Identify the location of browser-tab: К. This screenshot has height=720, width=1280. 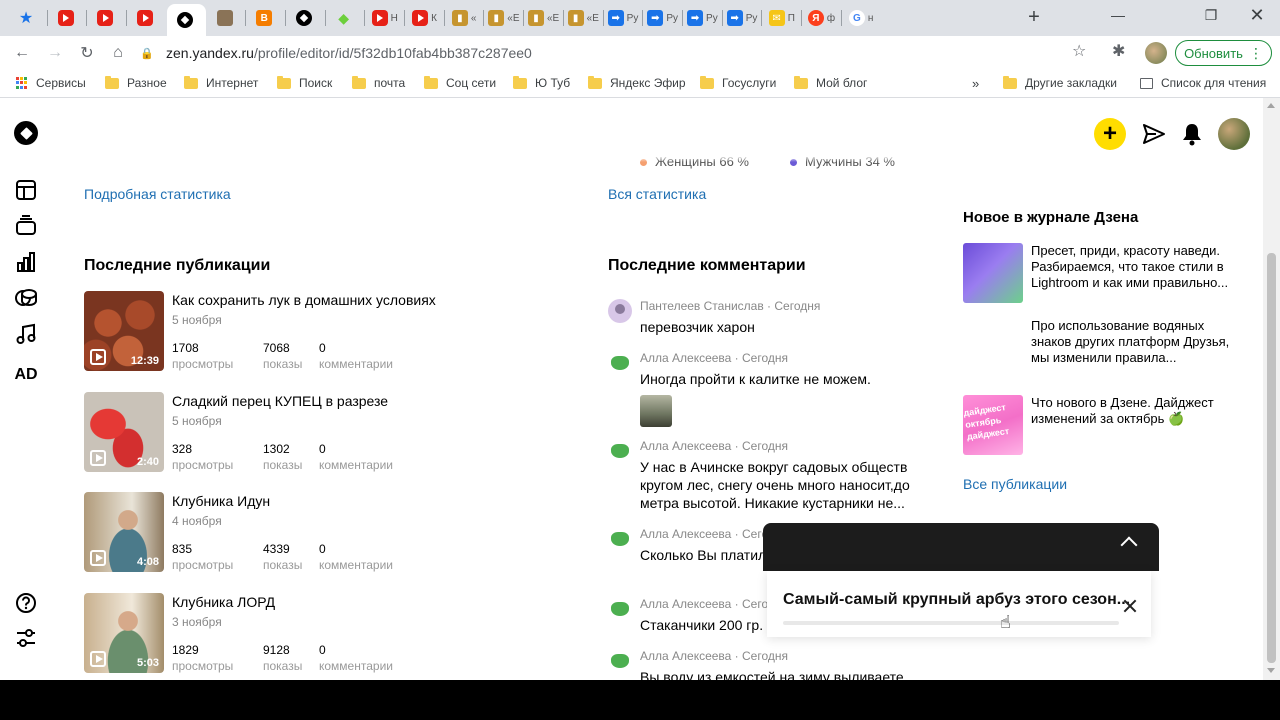
(424, 18).